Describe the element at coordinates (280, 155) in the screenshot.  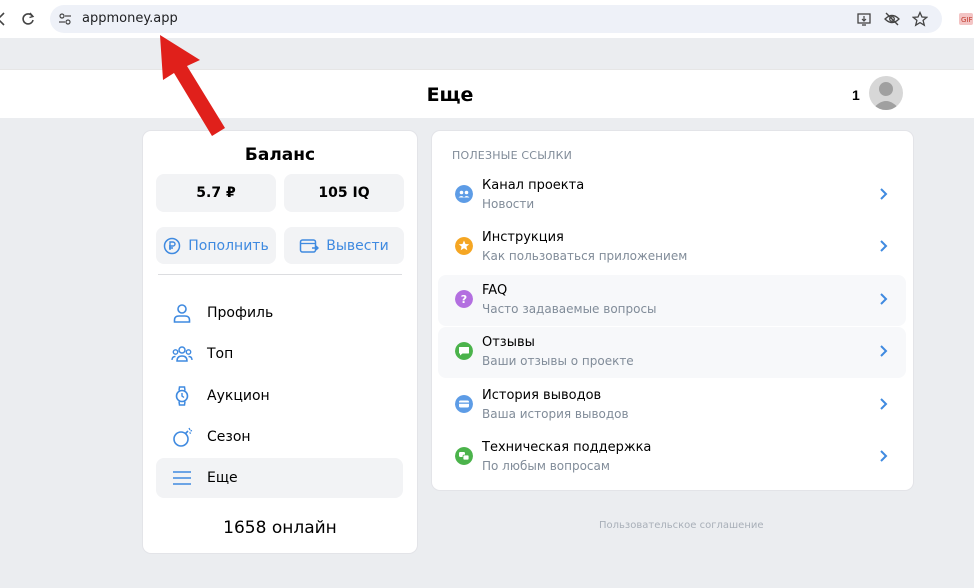
I see `balance-title: Баланс` at that location.